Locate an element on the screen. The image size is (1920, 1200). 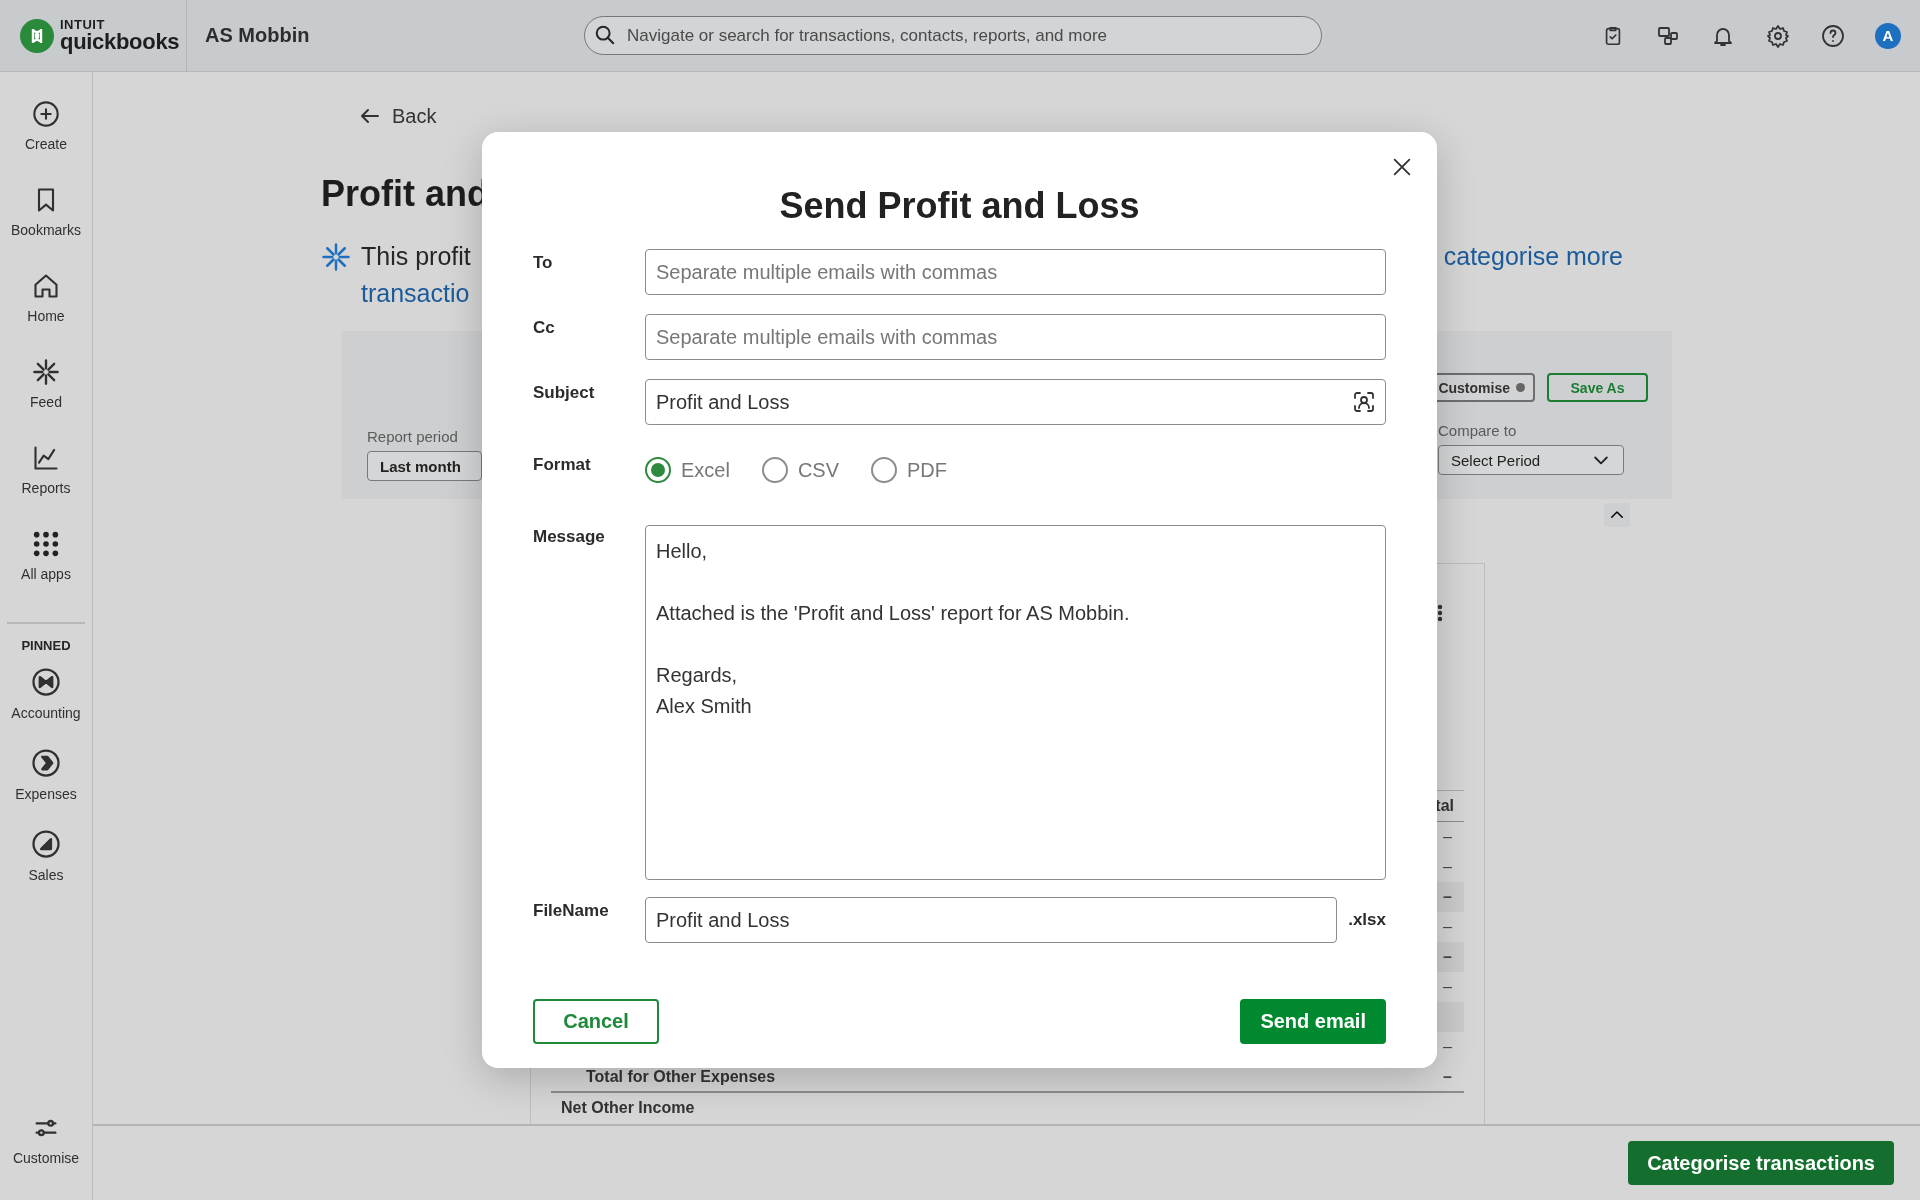
sidebar-item: Reports is located at coordinates (46, 487).